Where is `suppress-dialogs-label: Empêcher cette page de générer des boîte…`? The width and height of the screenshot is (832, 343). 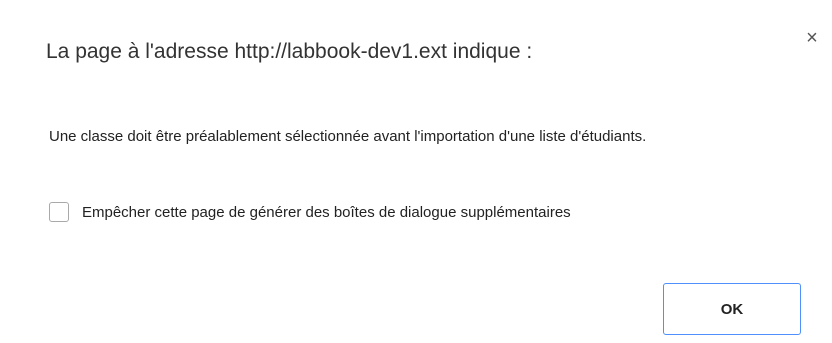
suppress-dialogs-label: Empêcher cette page de générer des boîte… is located at coordinates (326, 212).